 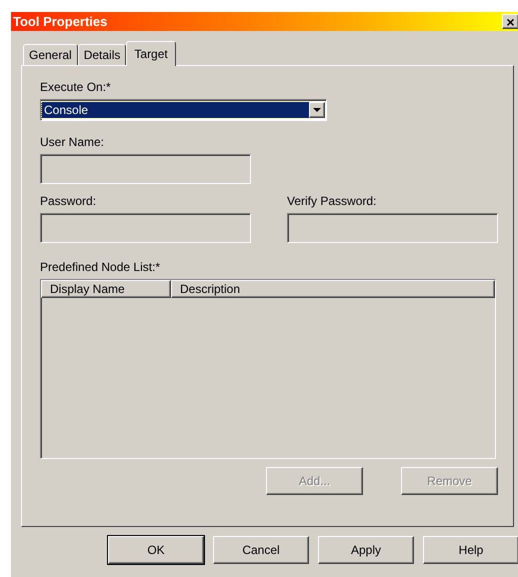 What do you see at coordinates (333, 289) in the screenshot?
I see `column-header: Description` at bounding box center [333, 289].